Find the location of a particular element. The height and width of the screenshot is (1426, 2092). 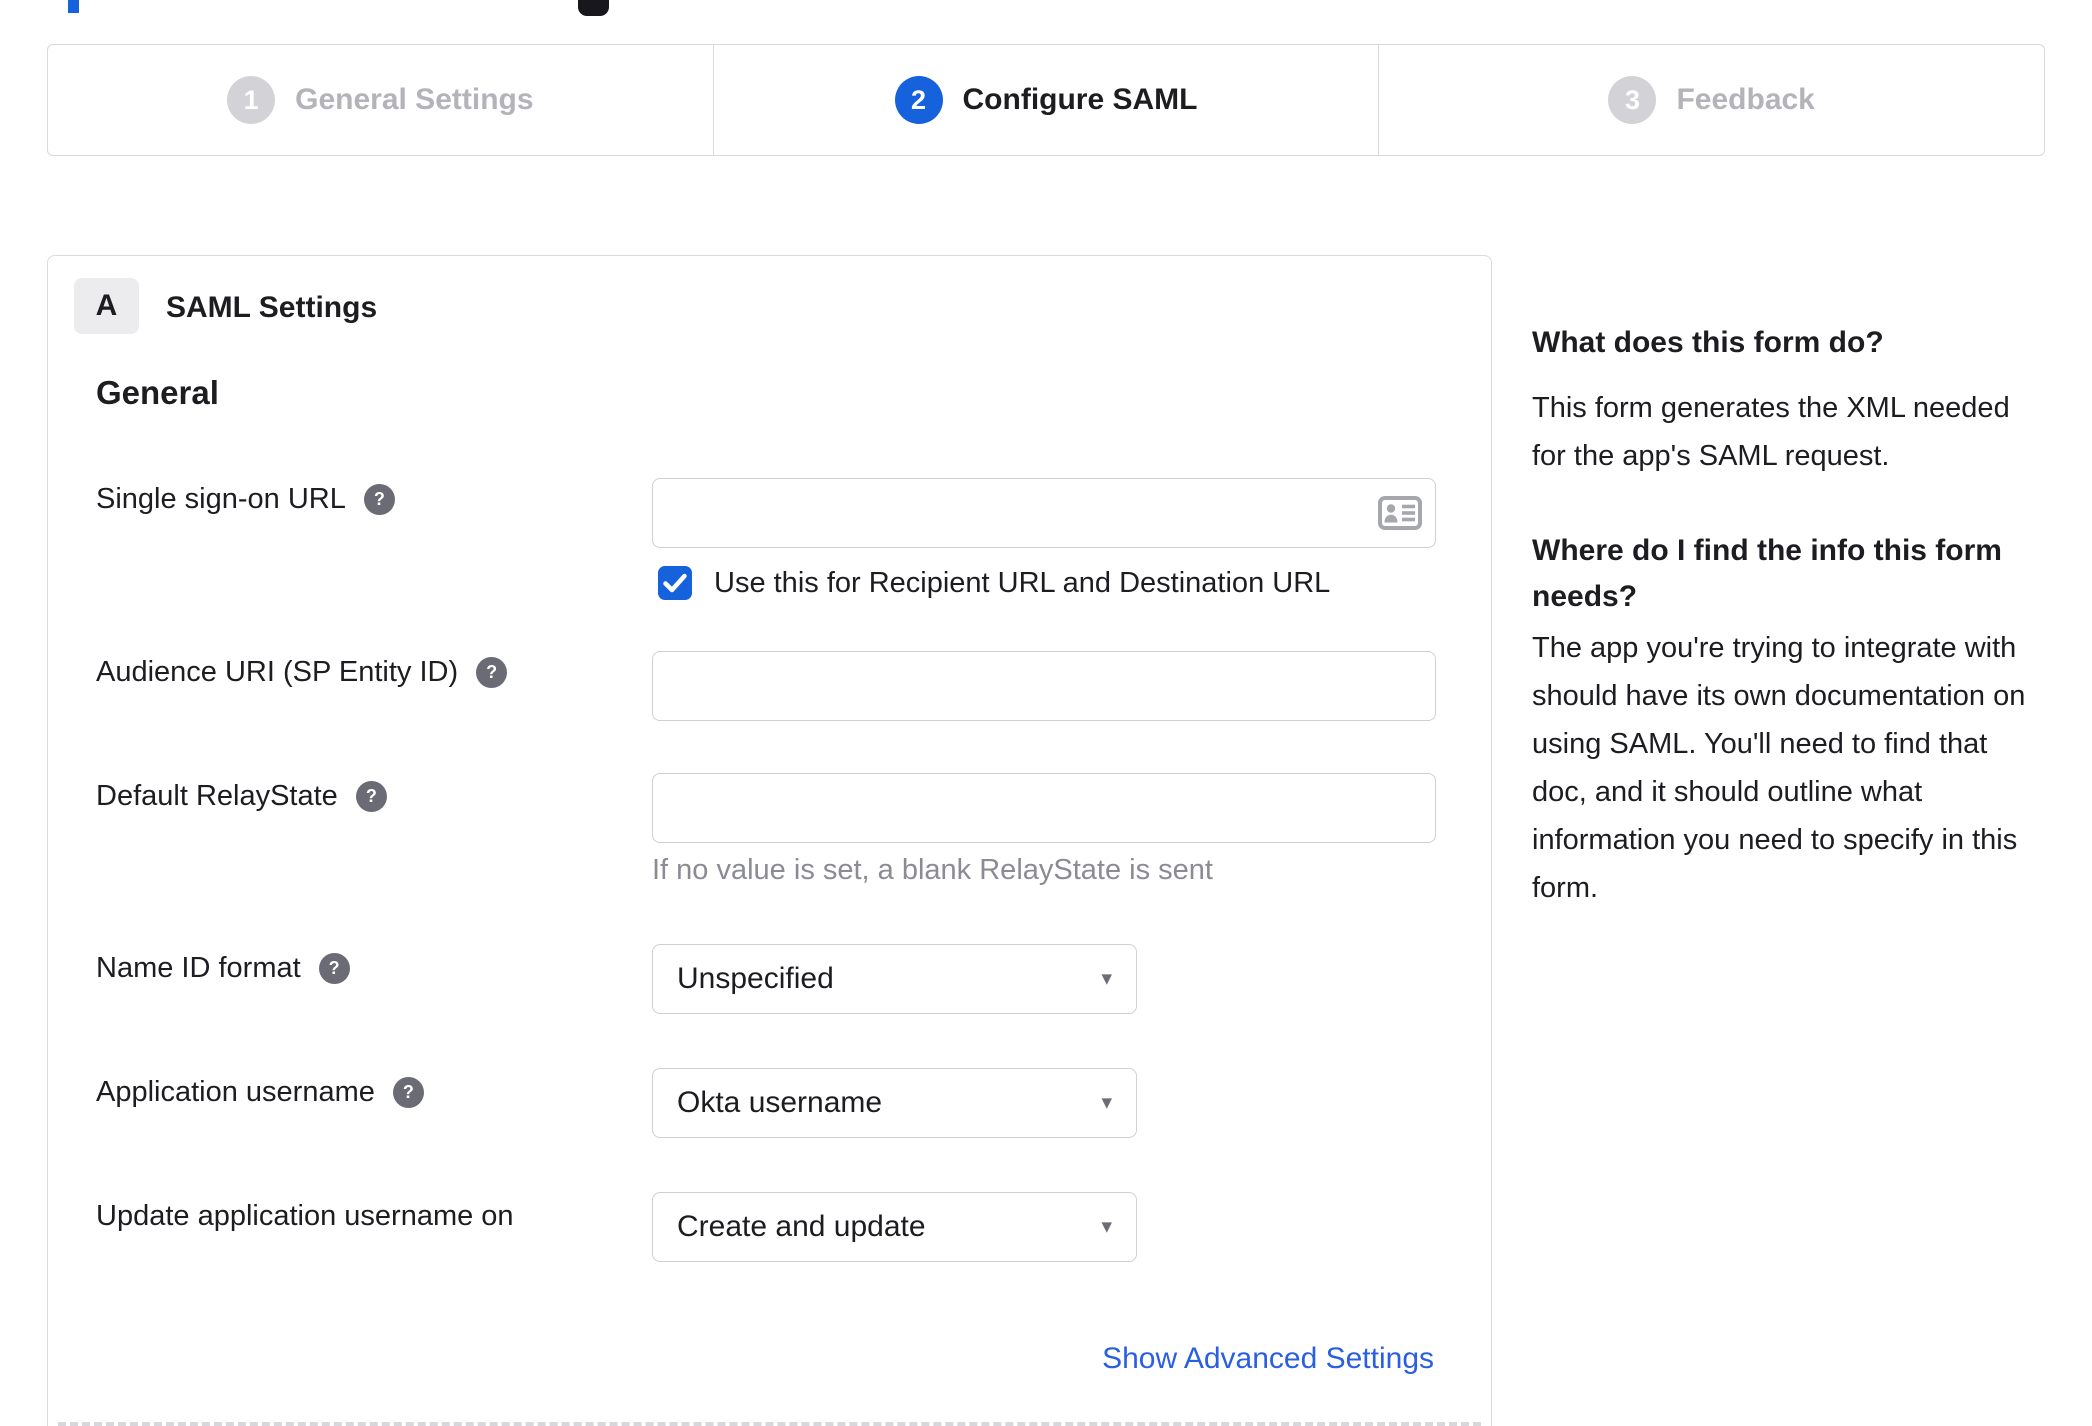

nameid-format-select: Unspecified ▾ is located at coordinates (894, 979).